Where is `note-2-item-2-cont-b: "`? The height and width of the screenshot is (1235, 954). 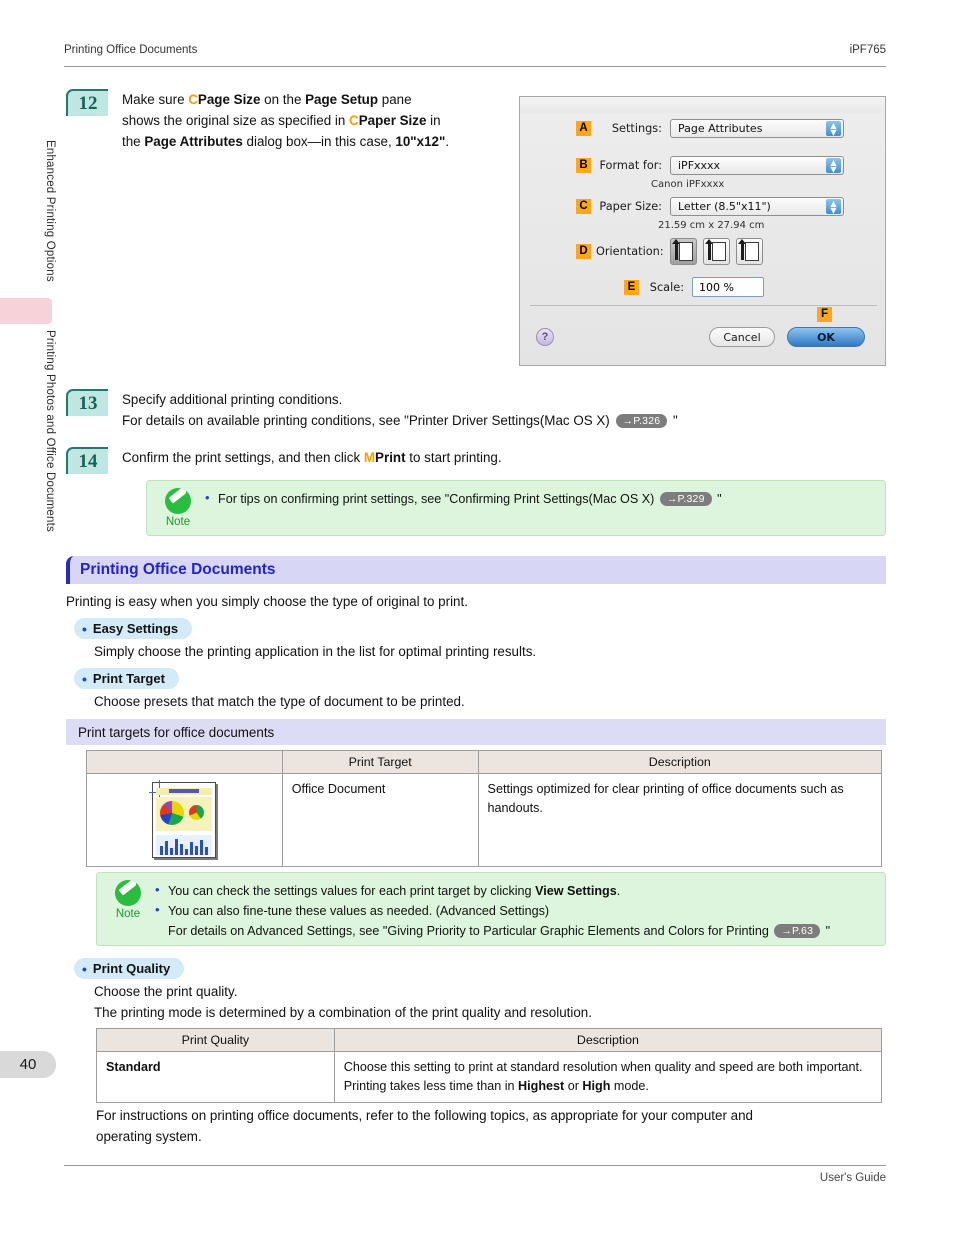 note-2-item-2-cont-b: " is located at coordinates (826, 931).